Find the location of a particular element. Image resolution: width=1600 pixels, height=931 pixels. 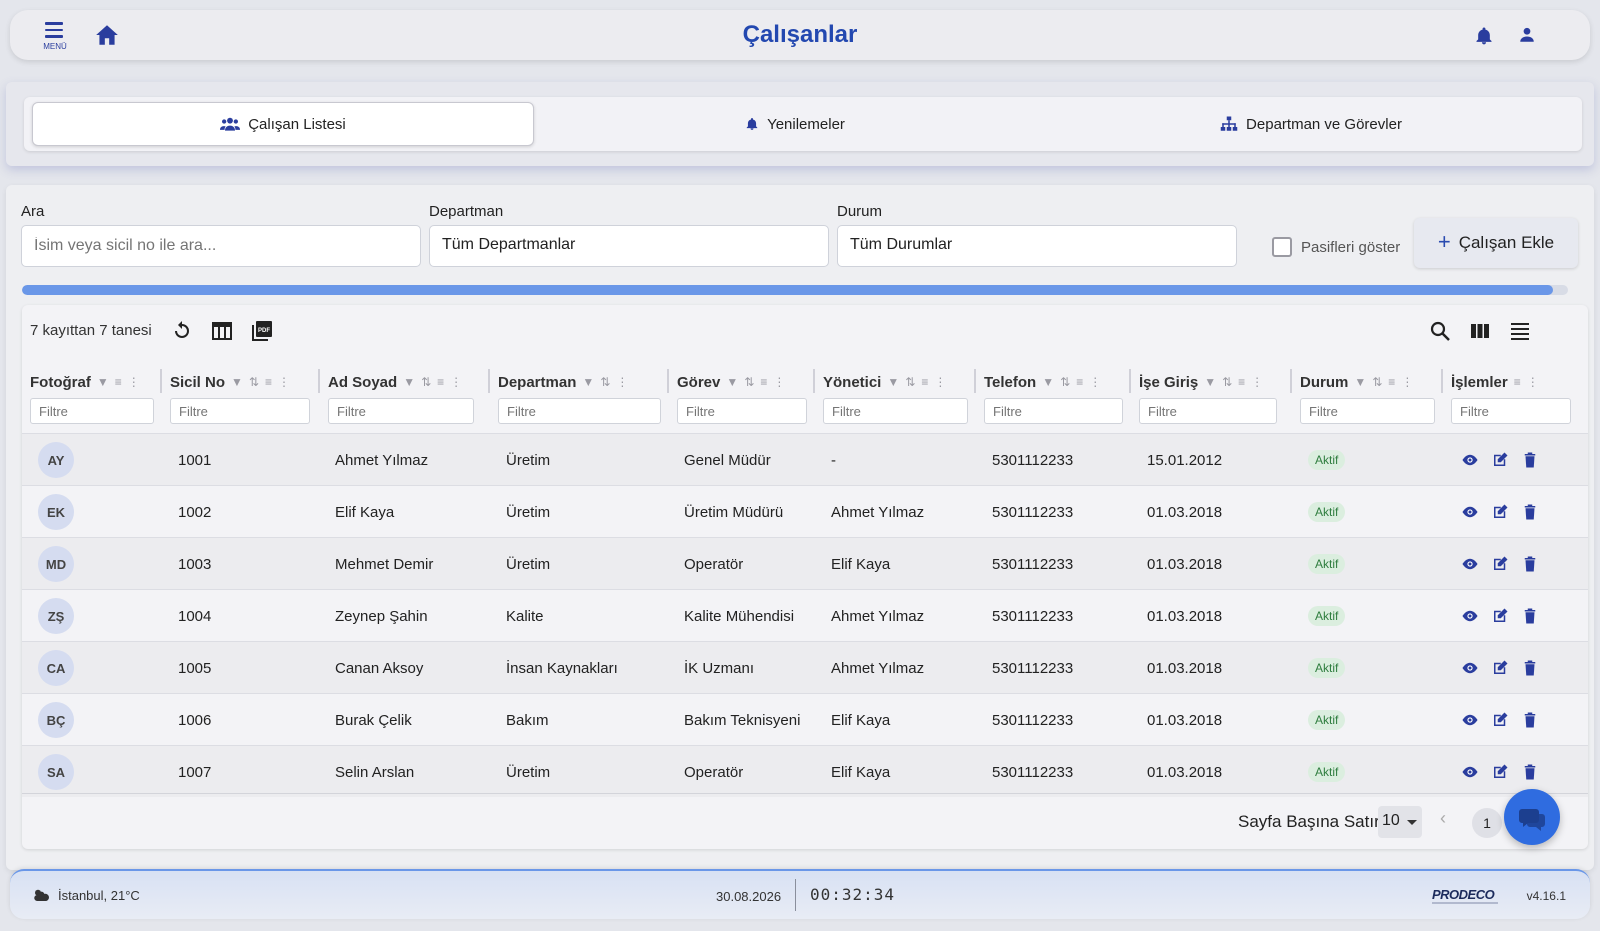

search-icon is located at coordinates (1440, 331).